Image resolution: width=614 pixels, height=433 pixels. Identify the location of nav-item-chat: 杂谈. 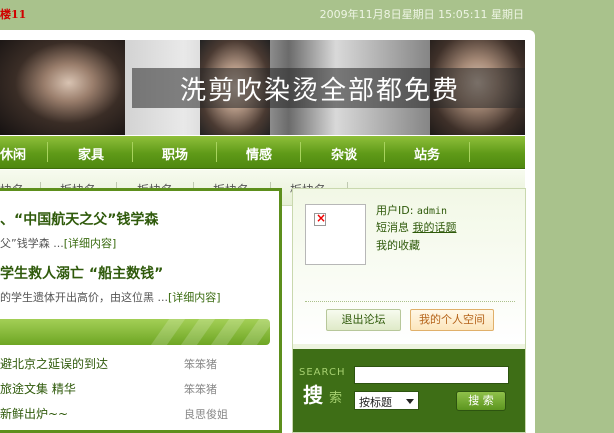
(344, 153).